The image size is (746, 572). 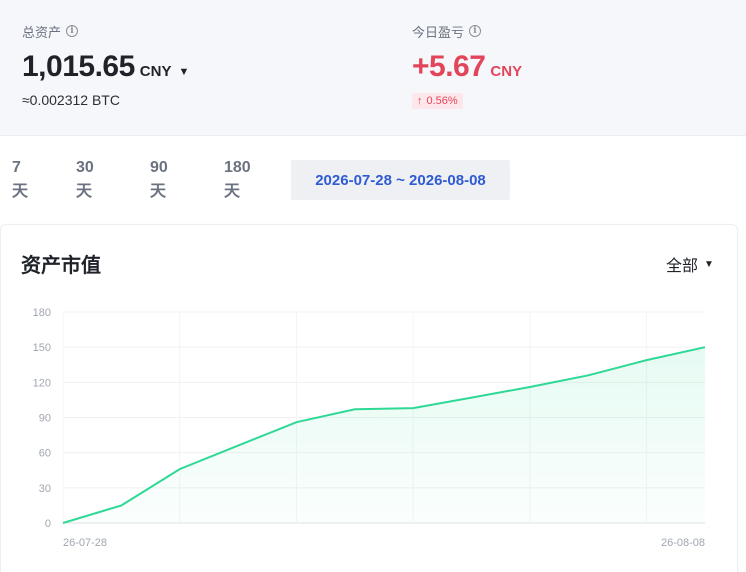 What do you see at coordinates (449, 66) in the screenshot?
I see `today-pnl-value: +5.67` at bounding box center [449, 66].